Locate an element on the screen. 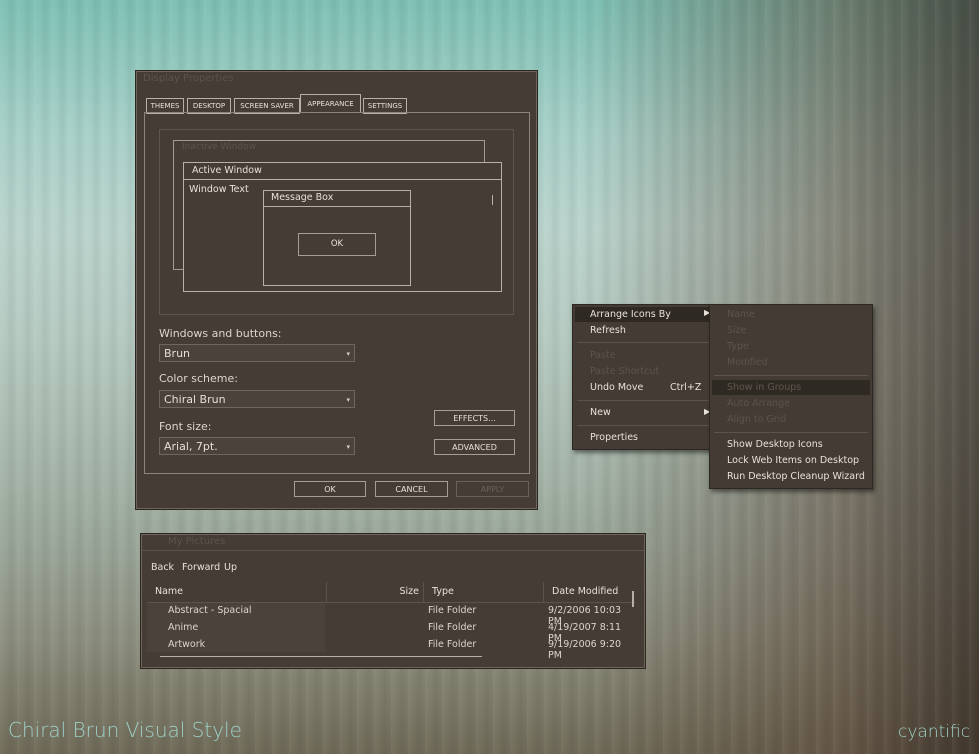 The height and width of the screenshot is (754, 979). font-size-select: Arial, 7pt. ▾ is located at coordinates (257, 446).